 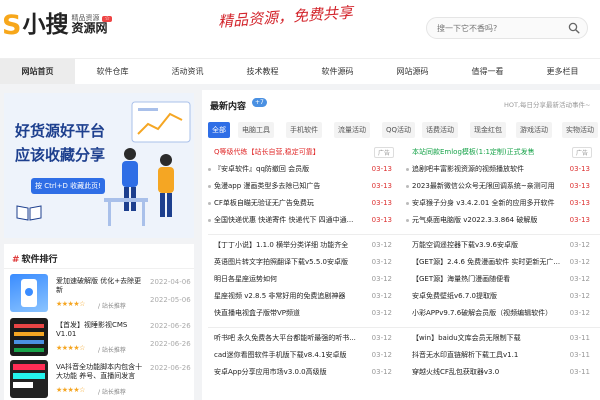 What do you see at coordinates (501, 279) in the screenshot?
I see `article-row: 【GET源】海量热门漫画随便看 03-12` at bounding box center [501, 279].